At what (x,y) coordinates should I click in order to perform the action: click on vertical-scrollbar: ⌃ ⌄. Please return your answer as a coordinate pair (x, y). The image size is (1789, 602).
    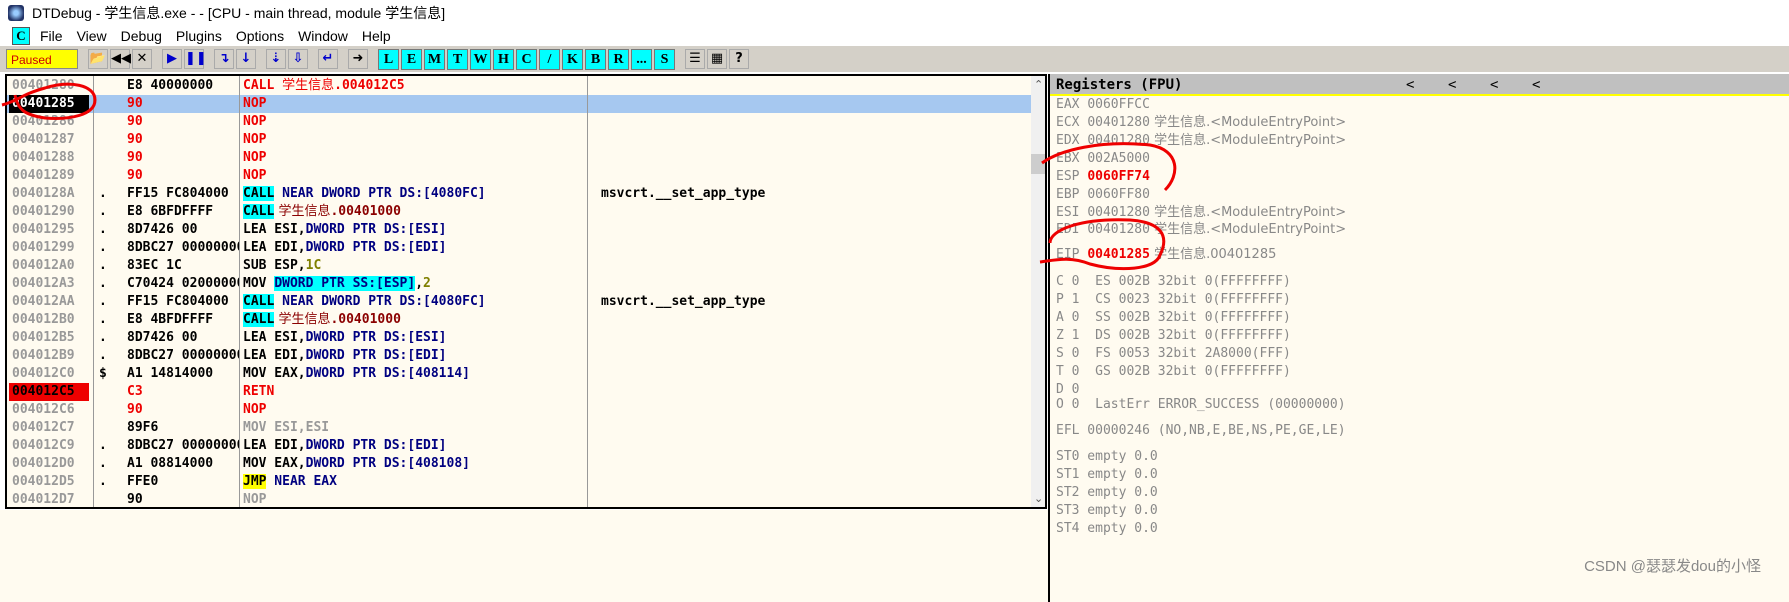
    Looking at the image, I should click on (1038, 291).